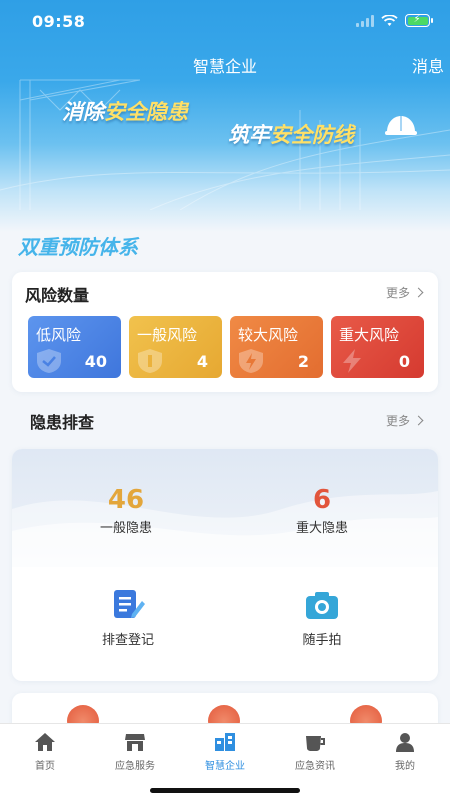 The height and width of the screenshot is (800, 450). I want to click on risk-tile-label: 重大风险, so click(369, 335).